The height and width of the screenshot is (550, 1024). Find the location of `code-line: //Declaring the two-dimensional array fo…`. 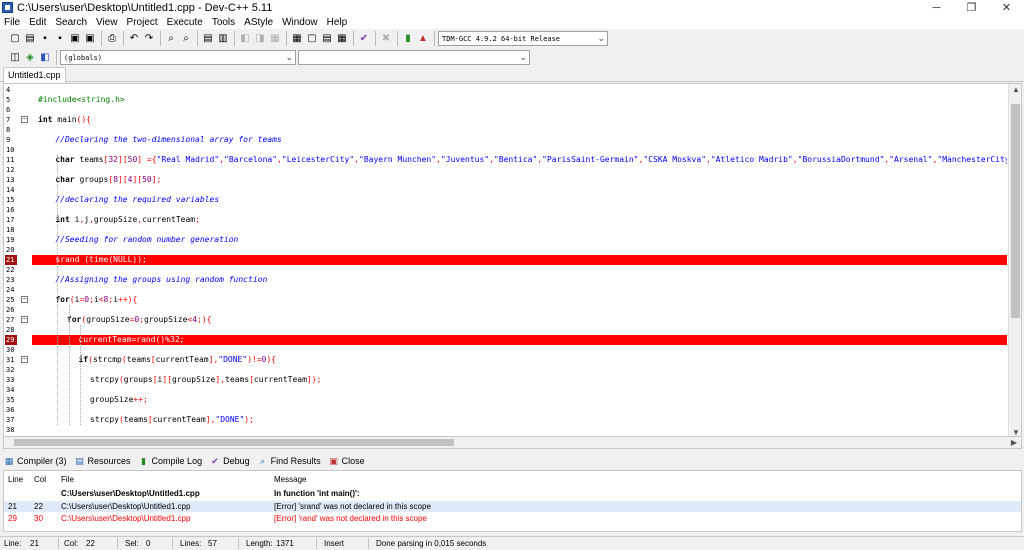

code-line: //Declaring the two-dimensional array fo… is located at coordinates (519, 140).